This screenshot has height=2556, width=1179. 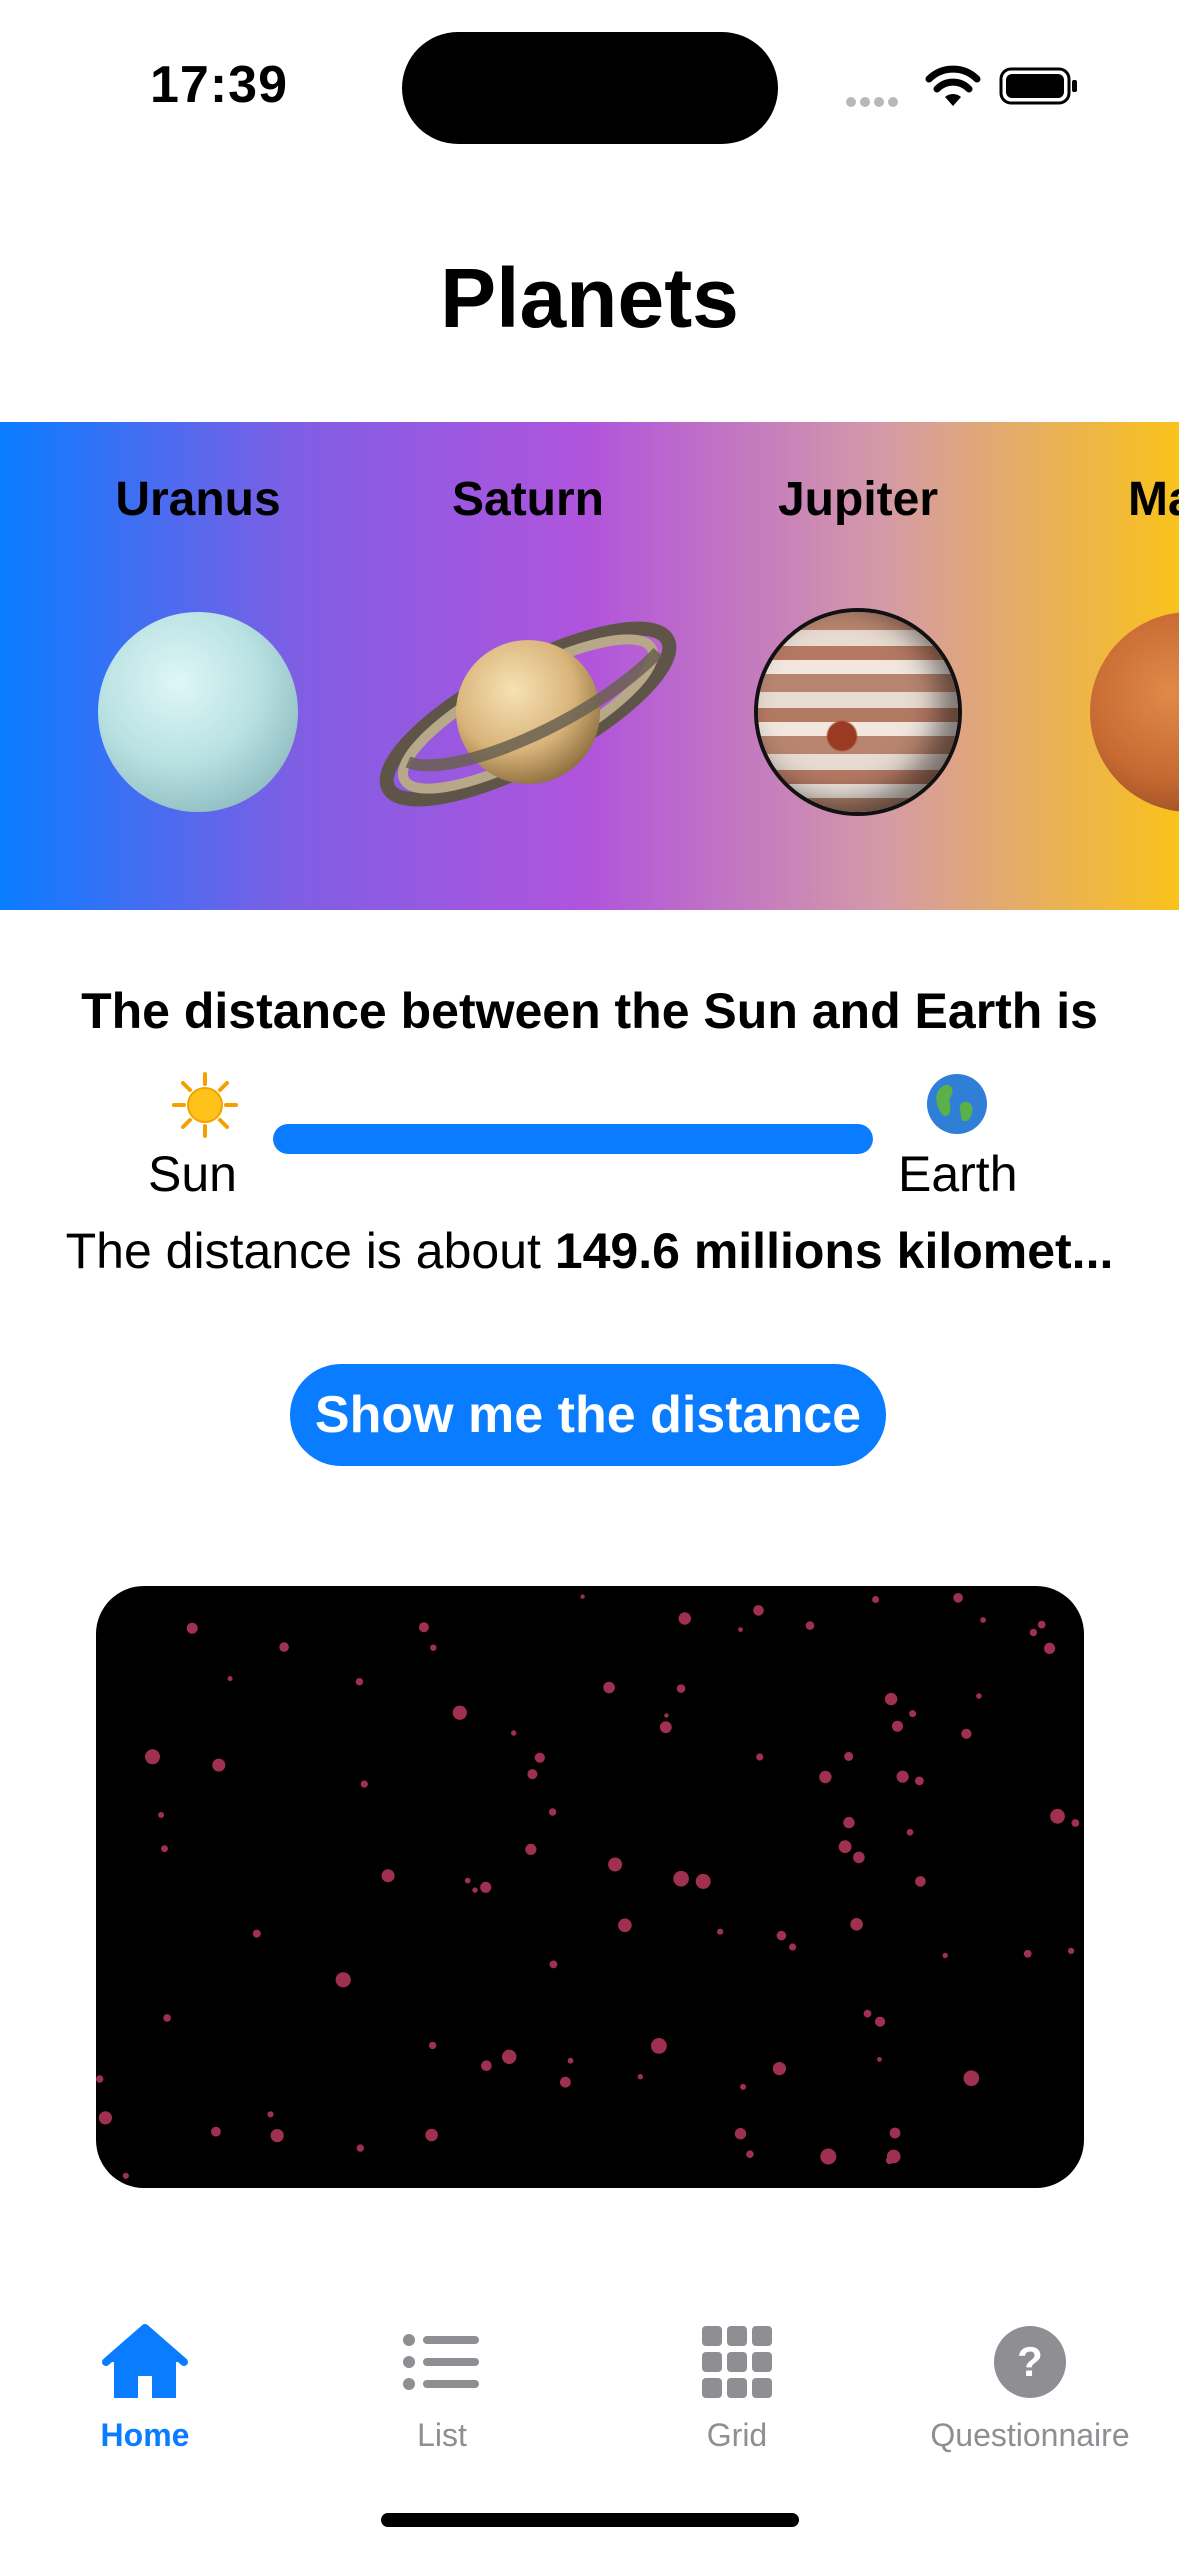 What do you see at coordinates (145, 2435) in the screenshot?
I see `tab-label: Home` at bounding box center [145, 2435].